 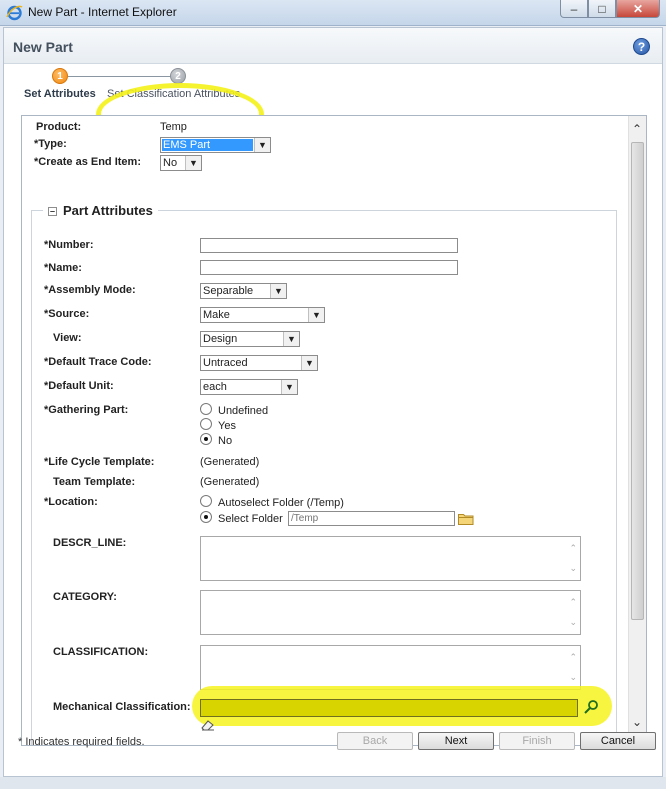 I want to click on descr-line-label: DESCR_LINE:, so click(x=90, y=543).